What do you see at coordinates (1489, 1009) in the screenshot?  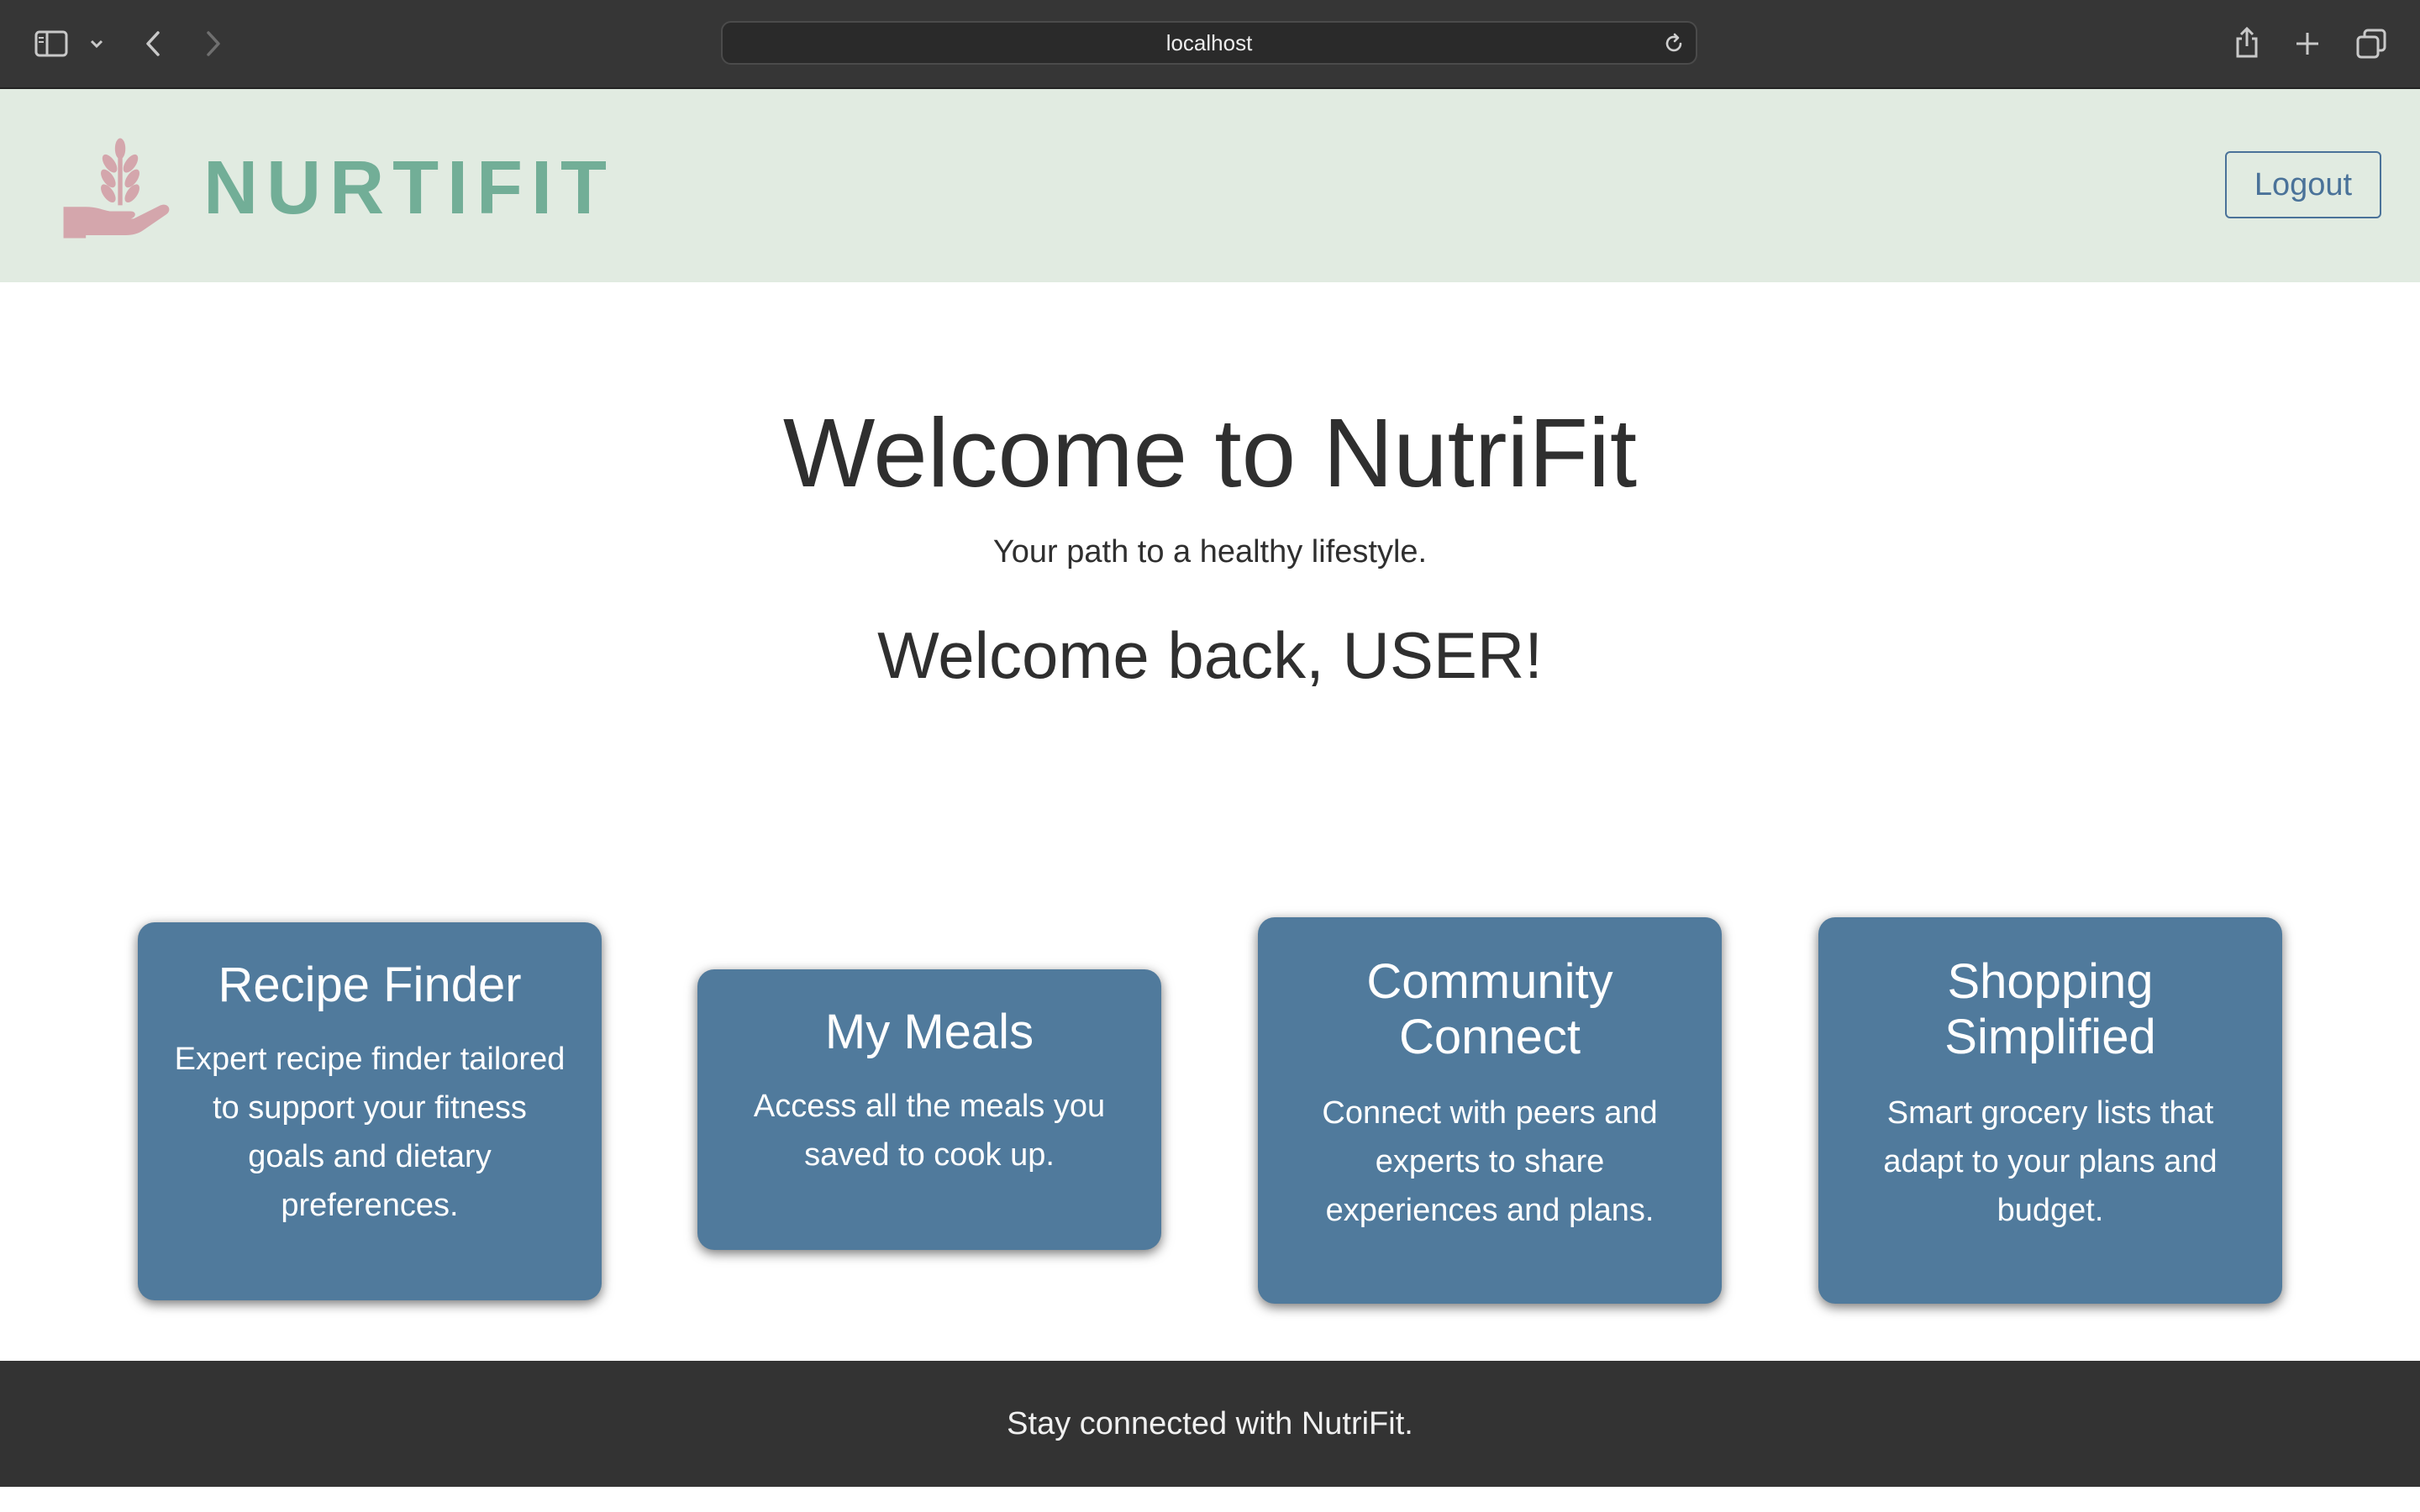 I see `card-title: Community Connect` at bounding box center [1489, 1009].